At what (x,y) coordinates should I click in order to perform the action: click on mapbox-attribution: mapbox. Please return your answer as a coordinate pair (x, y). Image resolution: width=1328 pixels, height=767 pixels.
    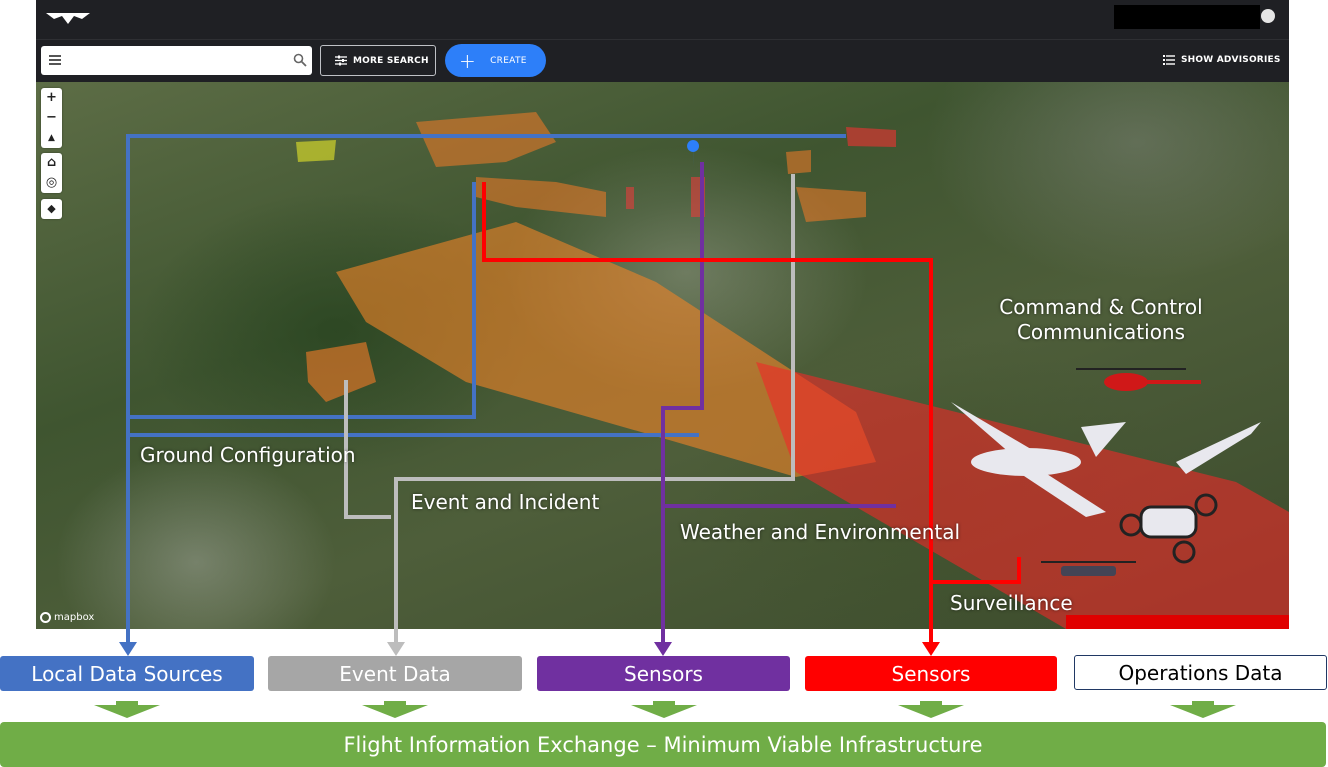
    Looking at the image, I should click on (67, 617).